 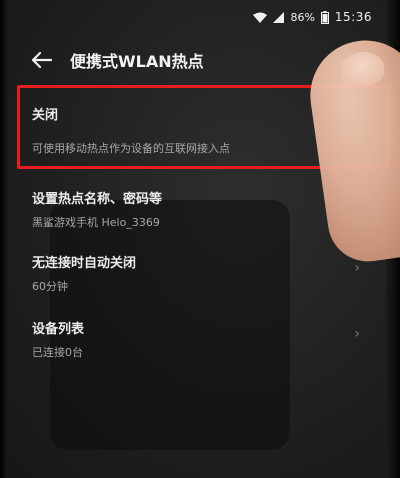 What do you see at coordinates (353, 17) in the screenshot?
I see `clock: 15:36` at bounding box center [353, 17].